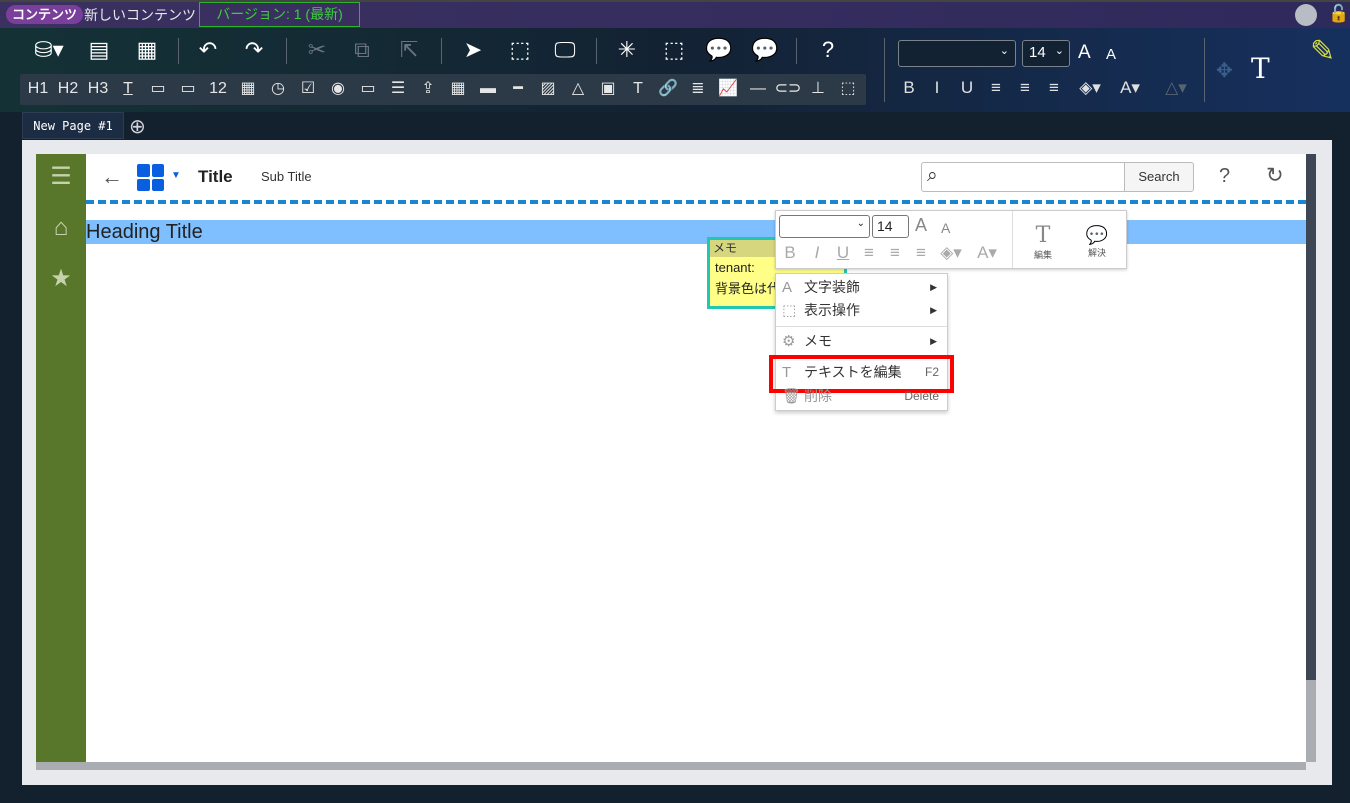 The height and width of the screenshot is (803, 1350). What do you see at coordinates (68, 89) in the screenshot?
I see `h2-icon: H2` at bounding box center [68, 89].